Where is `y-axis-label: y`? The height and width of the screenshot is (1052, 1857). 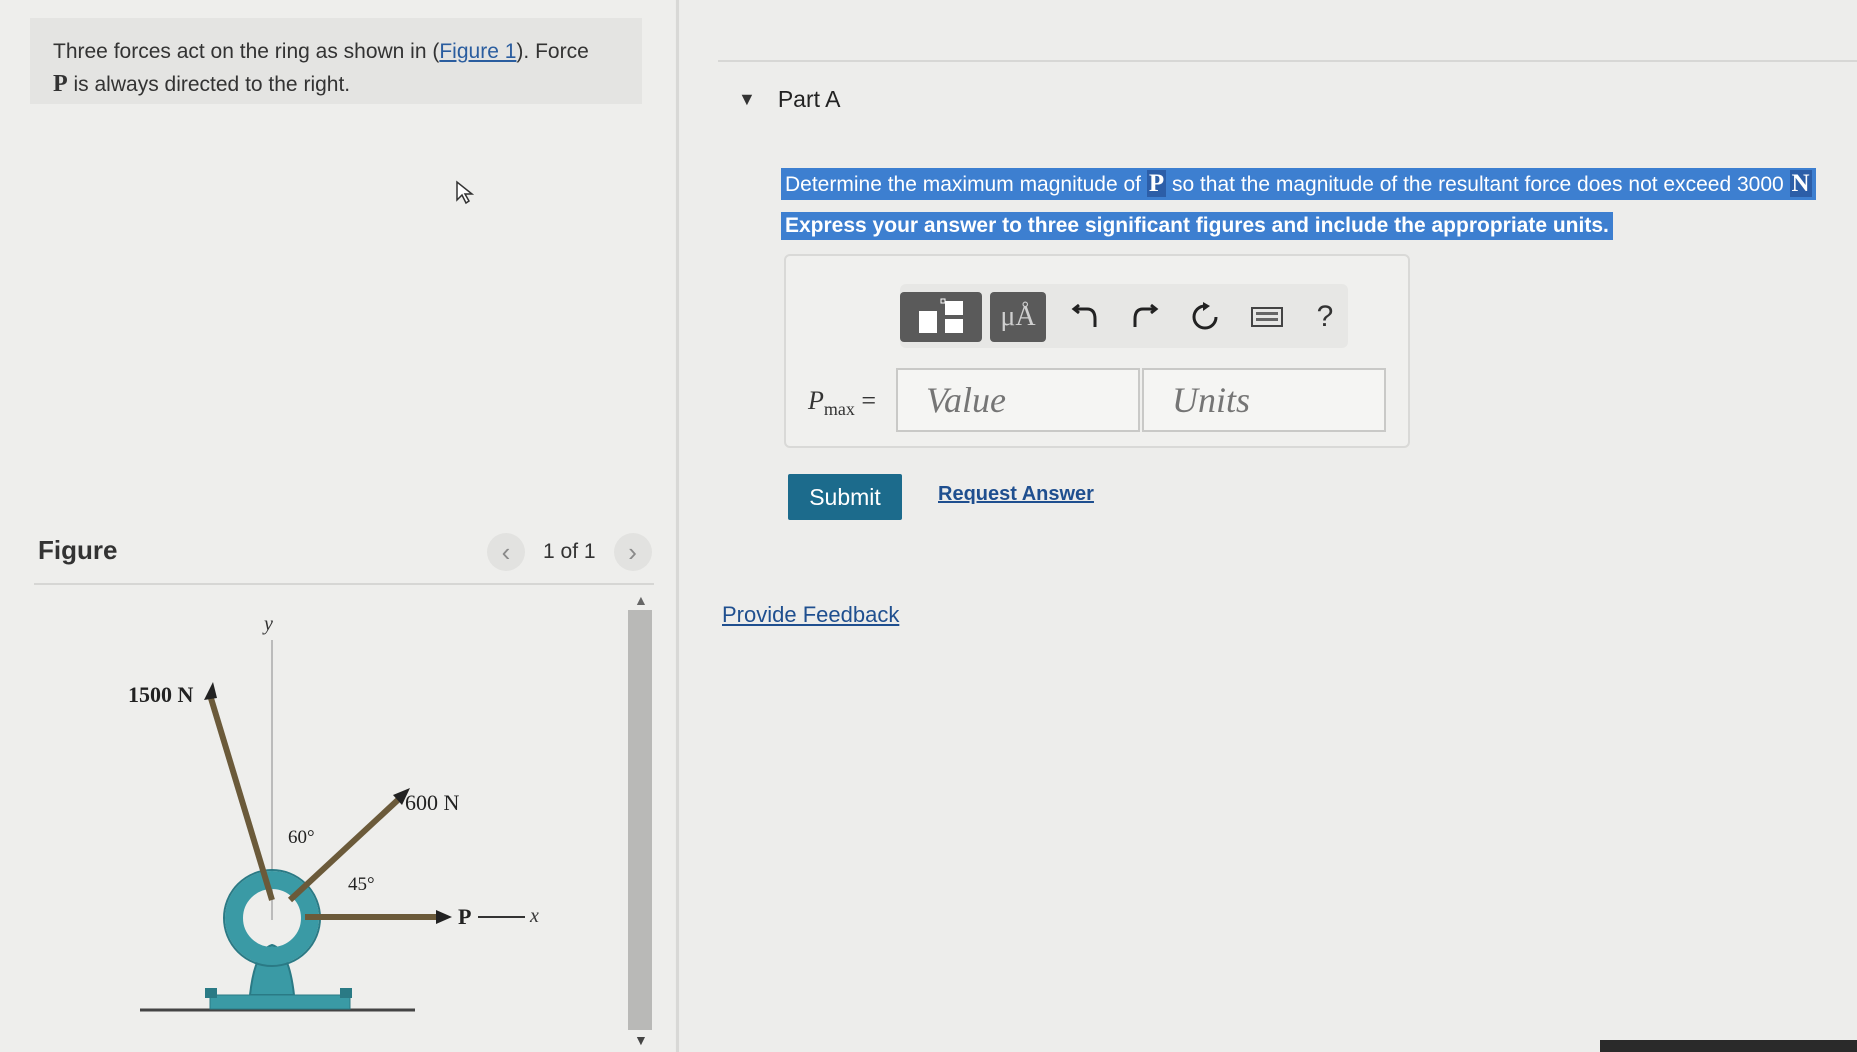
y-axis-label: y is located at coordinates (267, 624).